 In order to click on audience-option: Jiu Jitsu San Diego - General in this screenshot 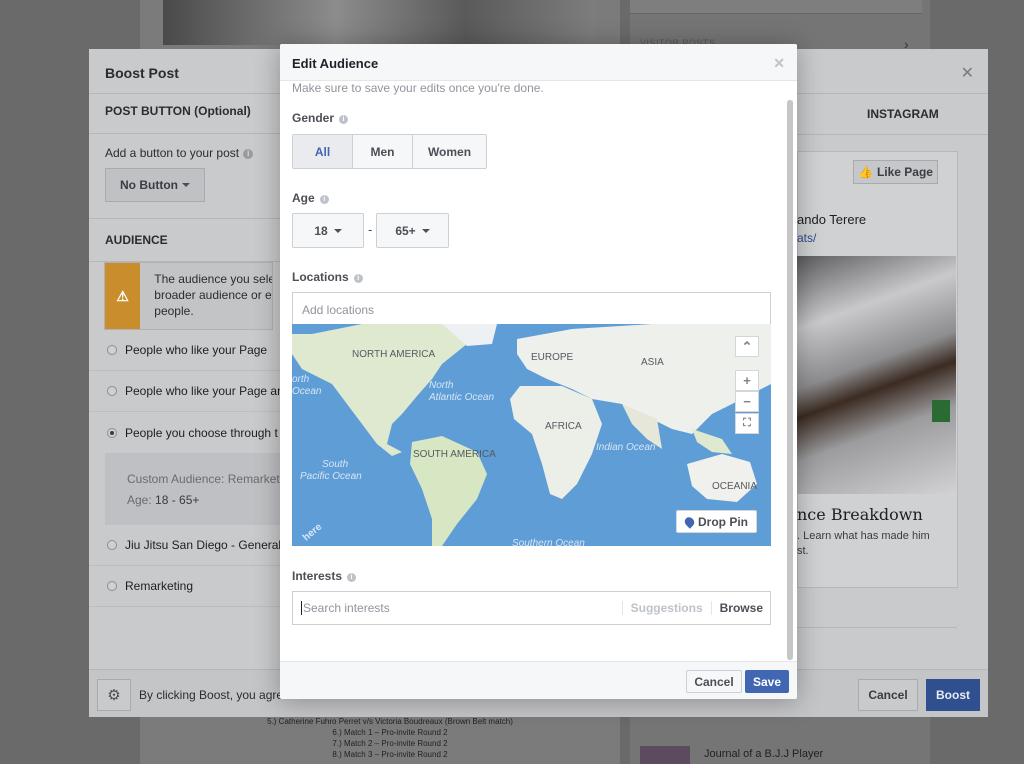, I will do `click(189, 545)`.